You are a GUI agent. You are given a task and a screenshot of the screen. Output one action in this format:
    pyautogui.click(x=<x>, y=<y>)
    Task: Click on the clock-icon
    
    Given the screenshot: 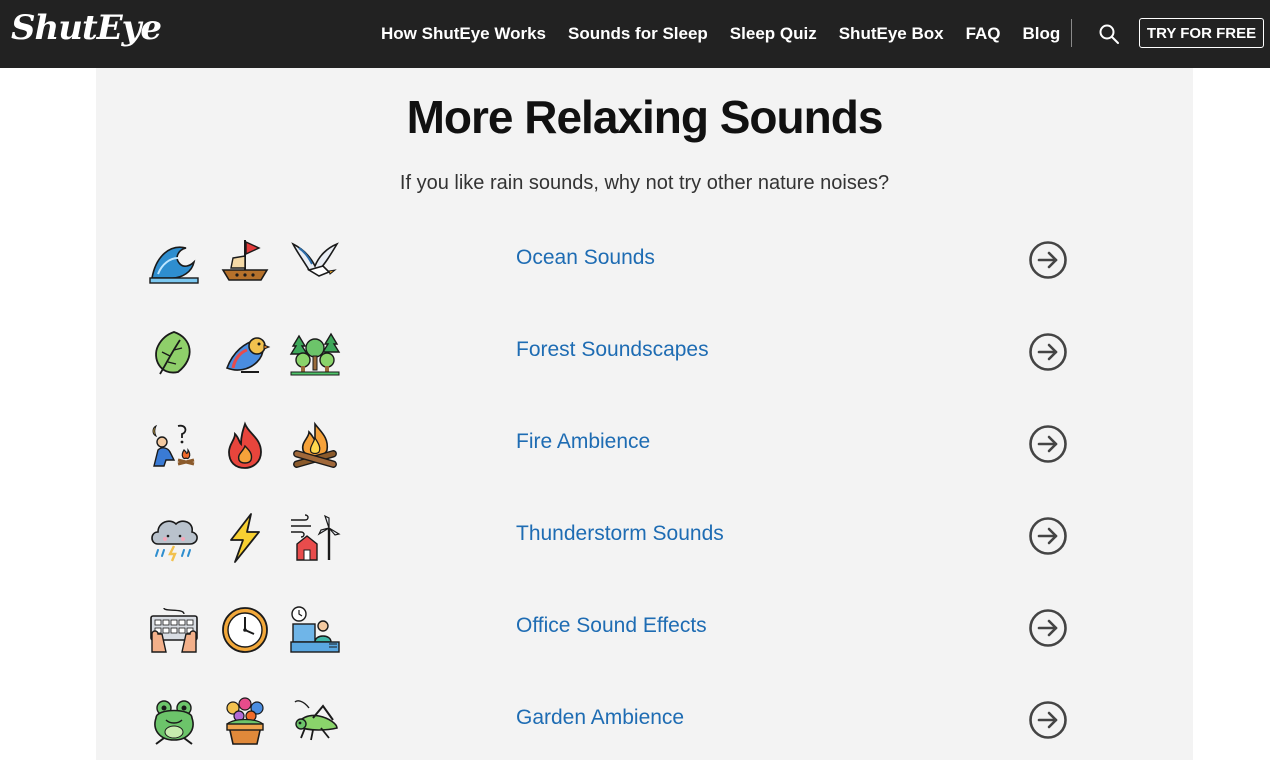 What is the action you would take?
    pyautogui.click(x=245, y=630)
    